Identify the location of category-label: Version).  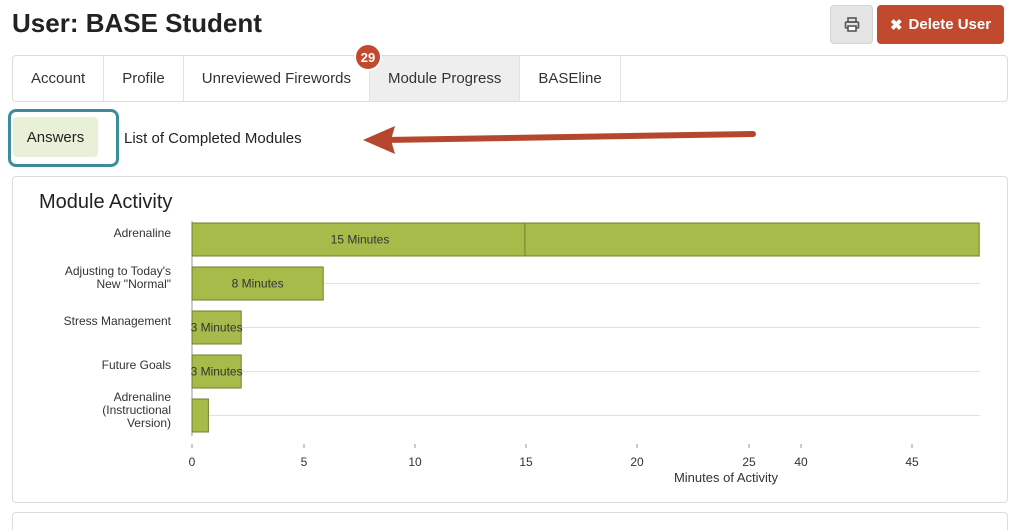
(149, 423).